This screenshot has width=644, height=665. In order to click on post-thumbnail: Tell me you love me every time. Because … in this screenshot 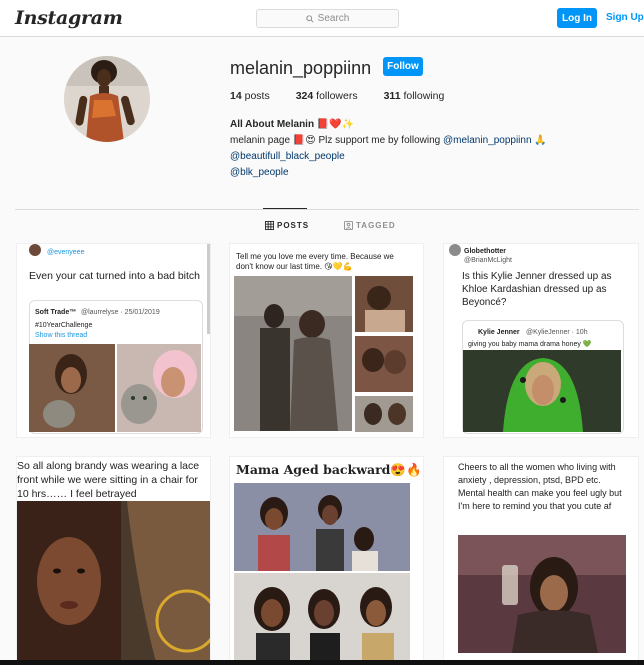, I will do `click(326, 340)`.